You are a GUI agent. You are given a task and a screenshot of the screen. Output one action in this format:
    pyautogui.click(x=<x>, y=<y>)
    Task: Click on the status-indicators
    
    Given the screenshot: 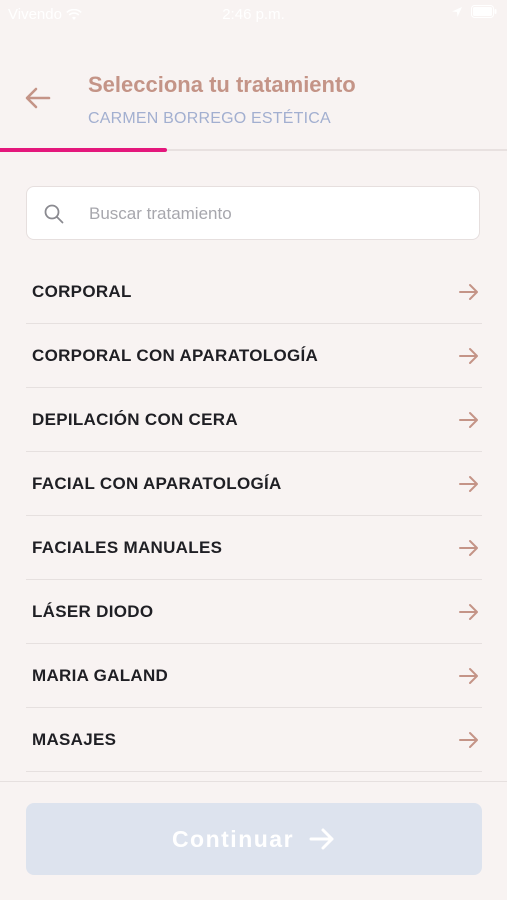 What is the action you would take?
    pyautogui.click(x=474, y=11)
    